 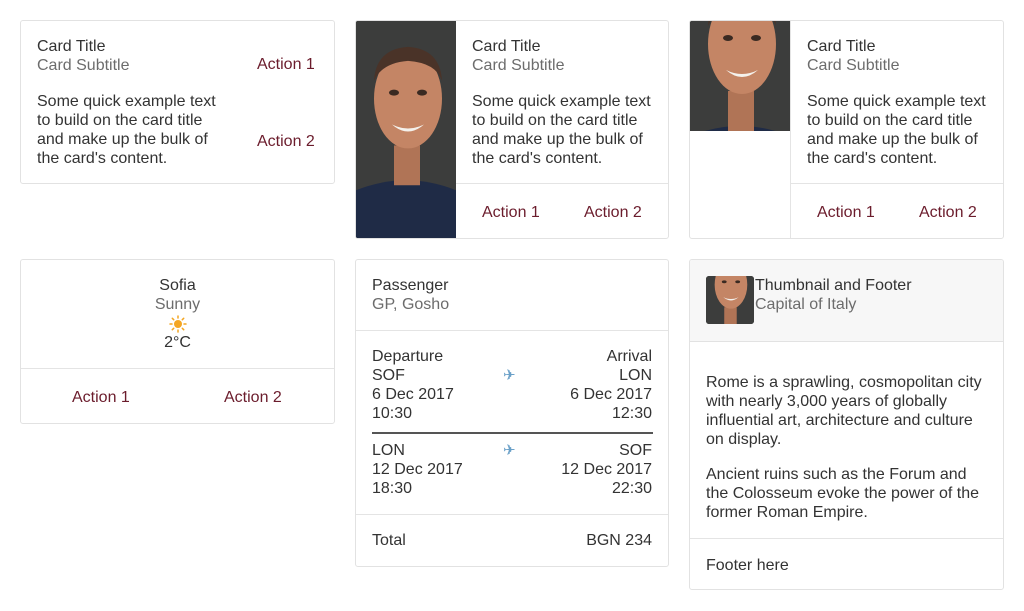 I want to click on leg2-to-date: 12 Dec 2017, so click(x=606, y=469).